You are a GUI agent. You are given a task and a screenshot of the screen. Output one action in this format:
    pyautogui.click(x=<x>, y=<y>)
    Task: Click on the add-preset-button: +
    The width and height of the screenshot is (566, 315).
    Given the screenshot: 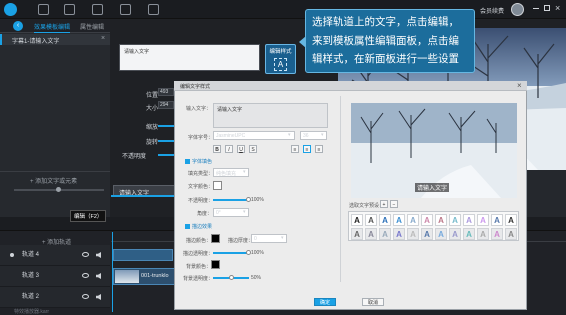 What is the action you would take?
    pyautogui.click(x=384, y=204)
    